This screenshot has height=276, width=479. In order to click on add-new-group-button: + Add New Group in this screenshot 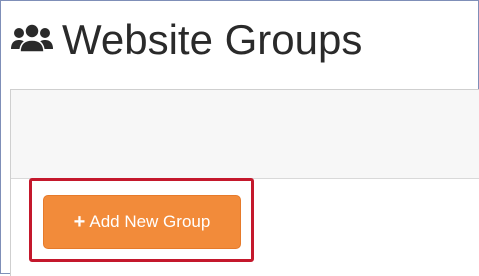, I will do `click(142, 222)`.